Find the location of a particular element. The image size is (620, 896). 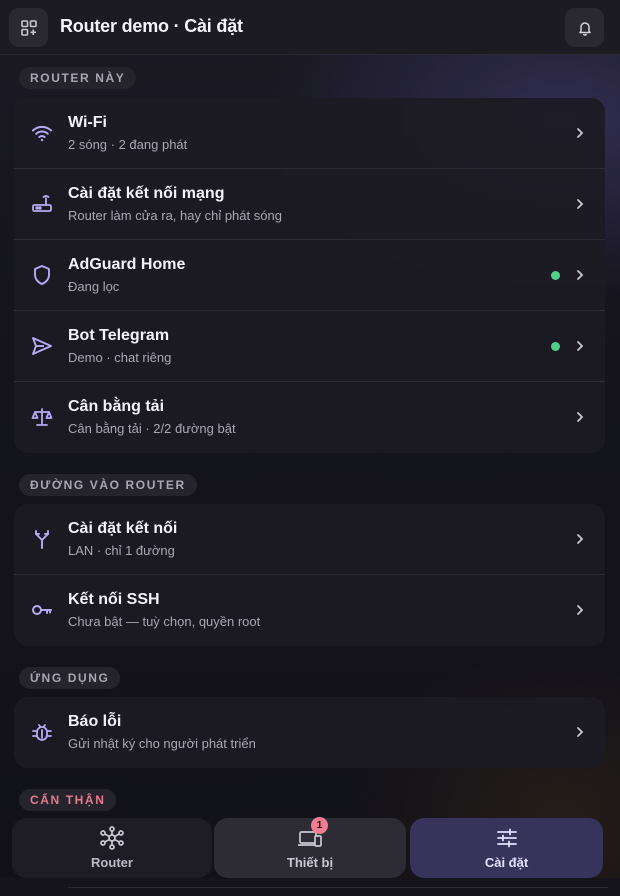

row-subtitle: Router làm cửa ra, hay chỉ phát sóng is located at coordinates (175, 215).